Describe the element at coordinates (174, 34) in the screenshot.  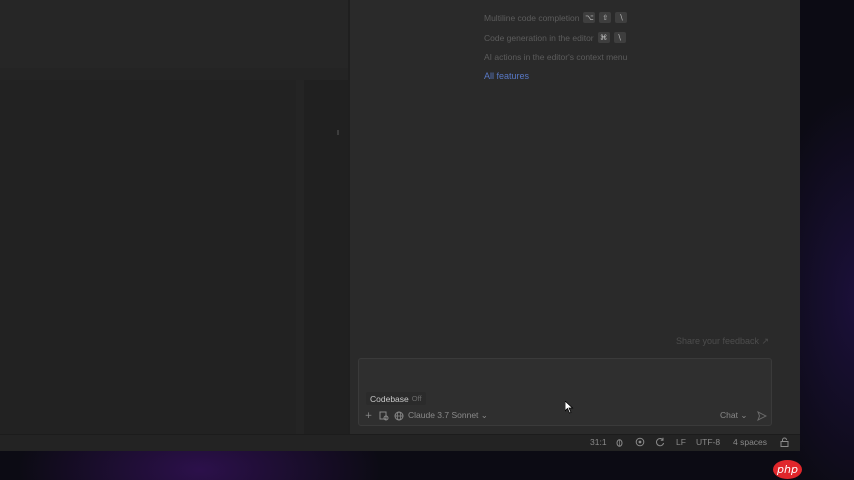
I see `editor-tab-area` at that location.